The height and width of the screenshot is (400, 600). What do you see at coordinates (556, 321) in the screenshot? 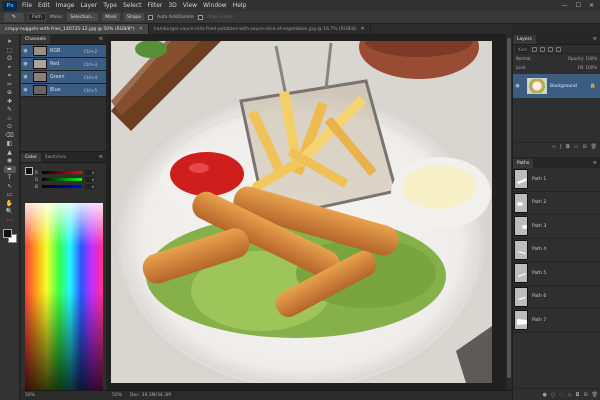
I see `path-row: Path 7` at bounding box center [556, 321].